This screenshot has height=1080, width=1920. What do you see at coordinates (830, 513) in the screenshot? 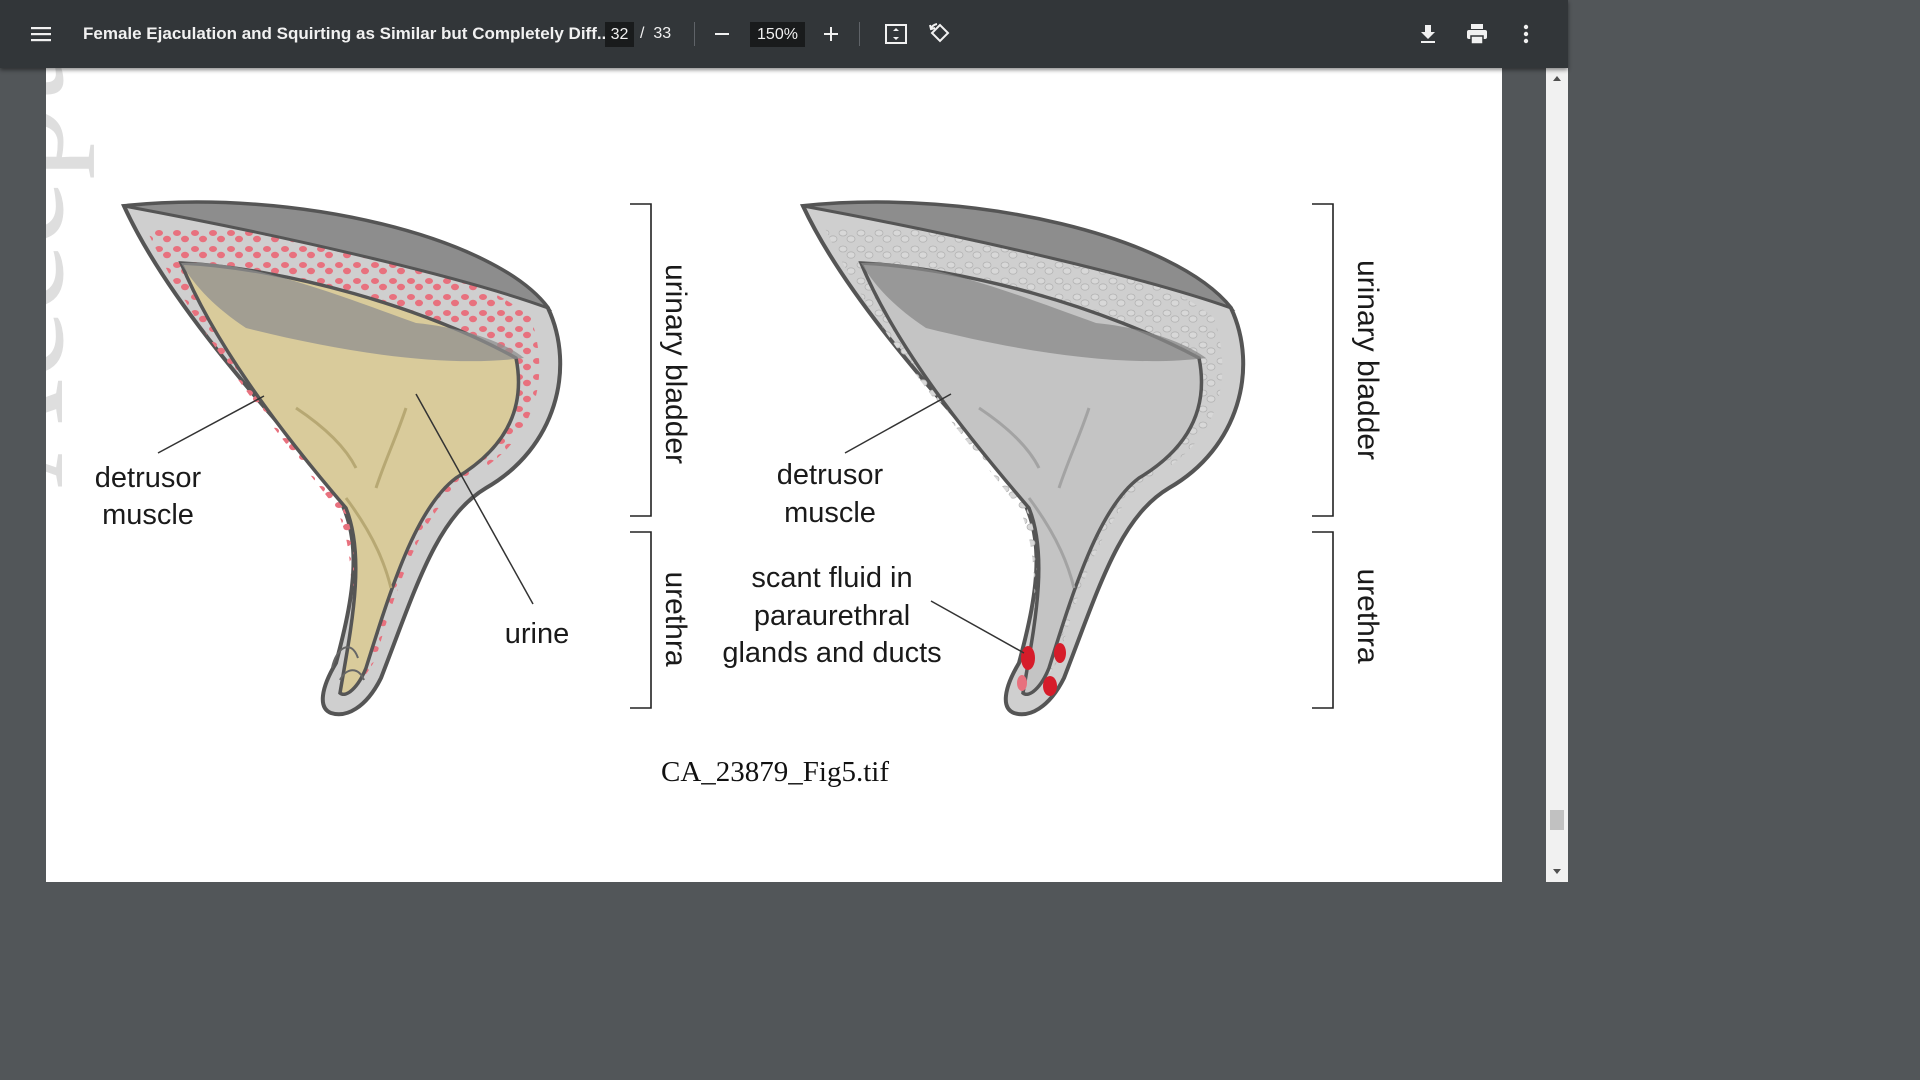
I see `right-detrusor-label-line2: muscle` at bounding box center [830, 513].